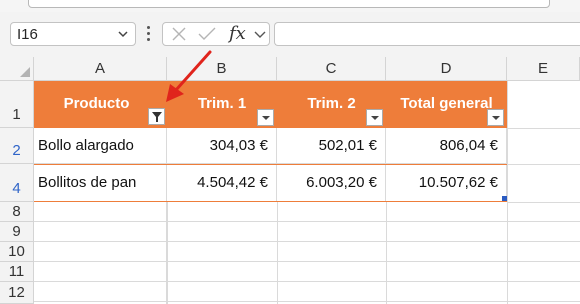 The width and height of the screenshot is (580, 304). What do you see at coordinates (446, 183) in the screenshot?
I see `table-cell: 10.507,62 €` at bounding box center [446, 183].